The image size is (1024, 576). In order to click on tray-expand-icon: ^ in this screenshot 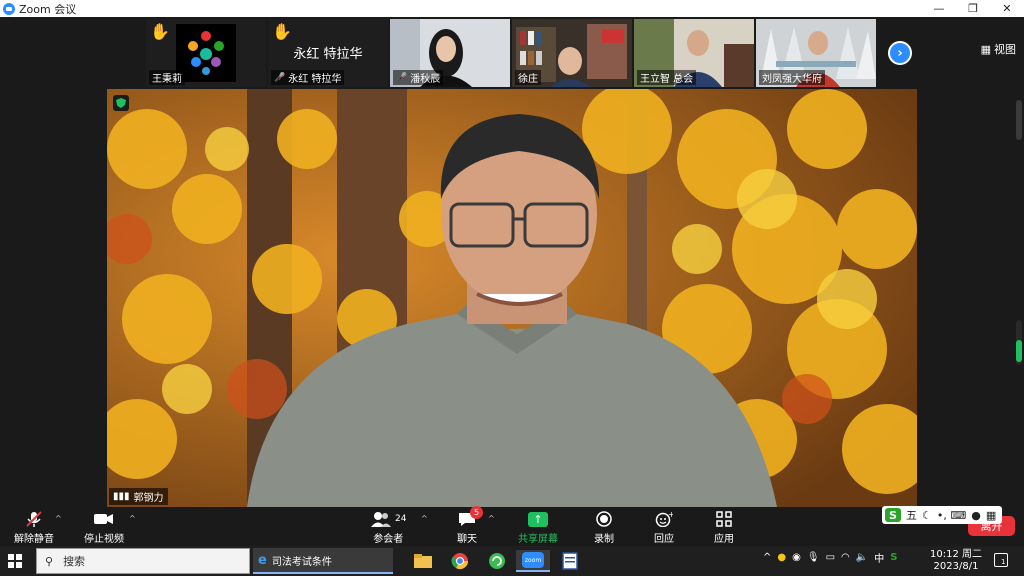, I will do `click(767, 557)`.